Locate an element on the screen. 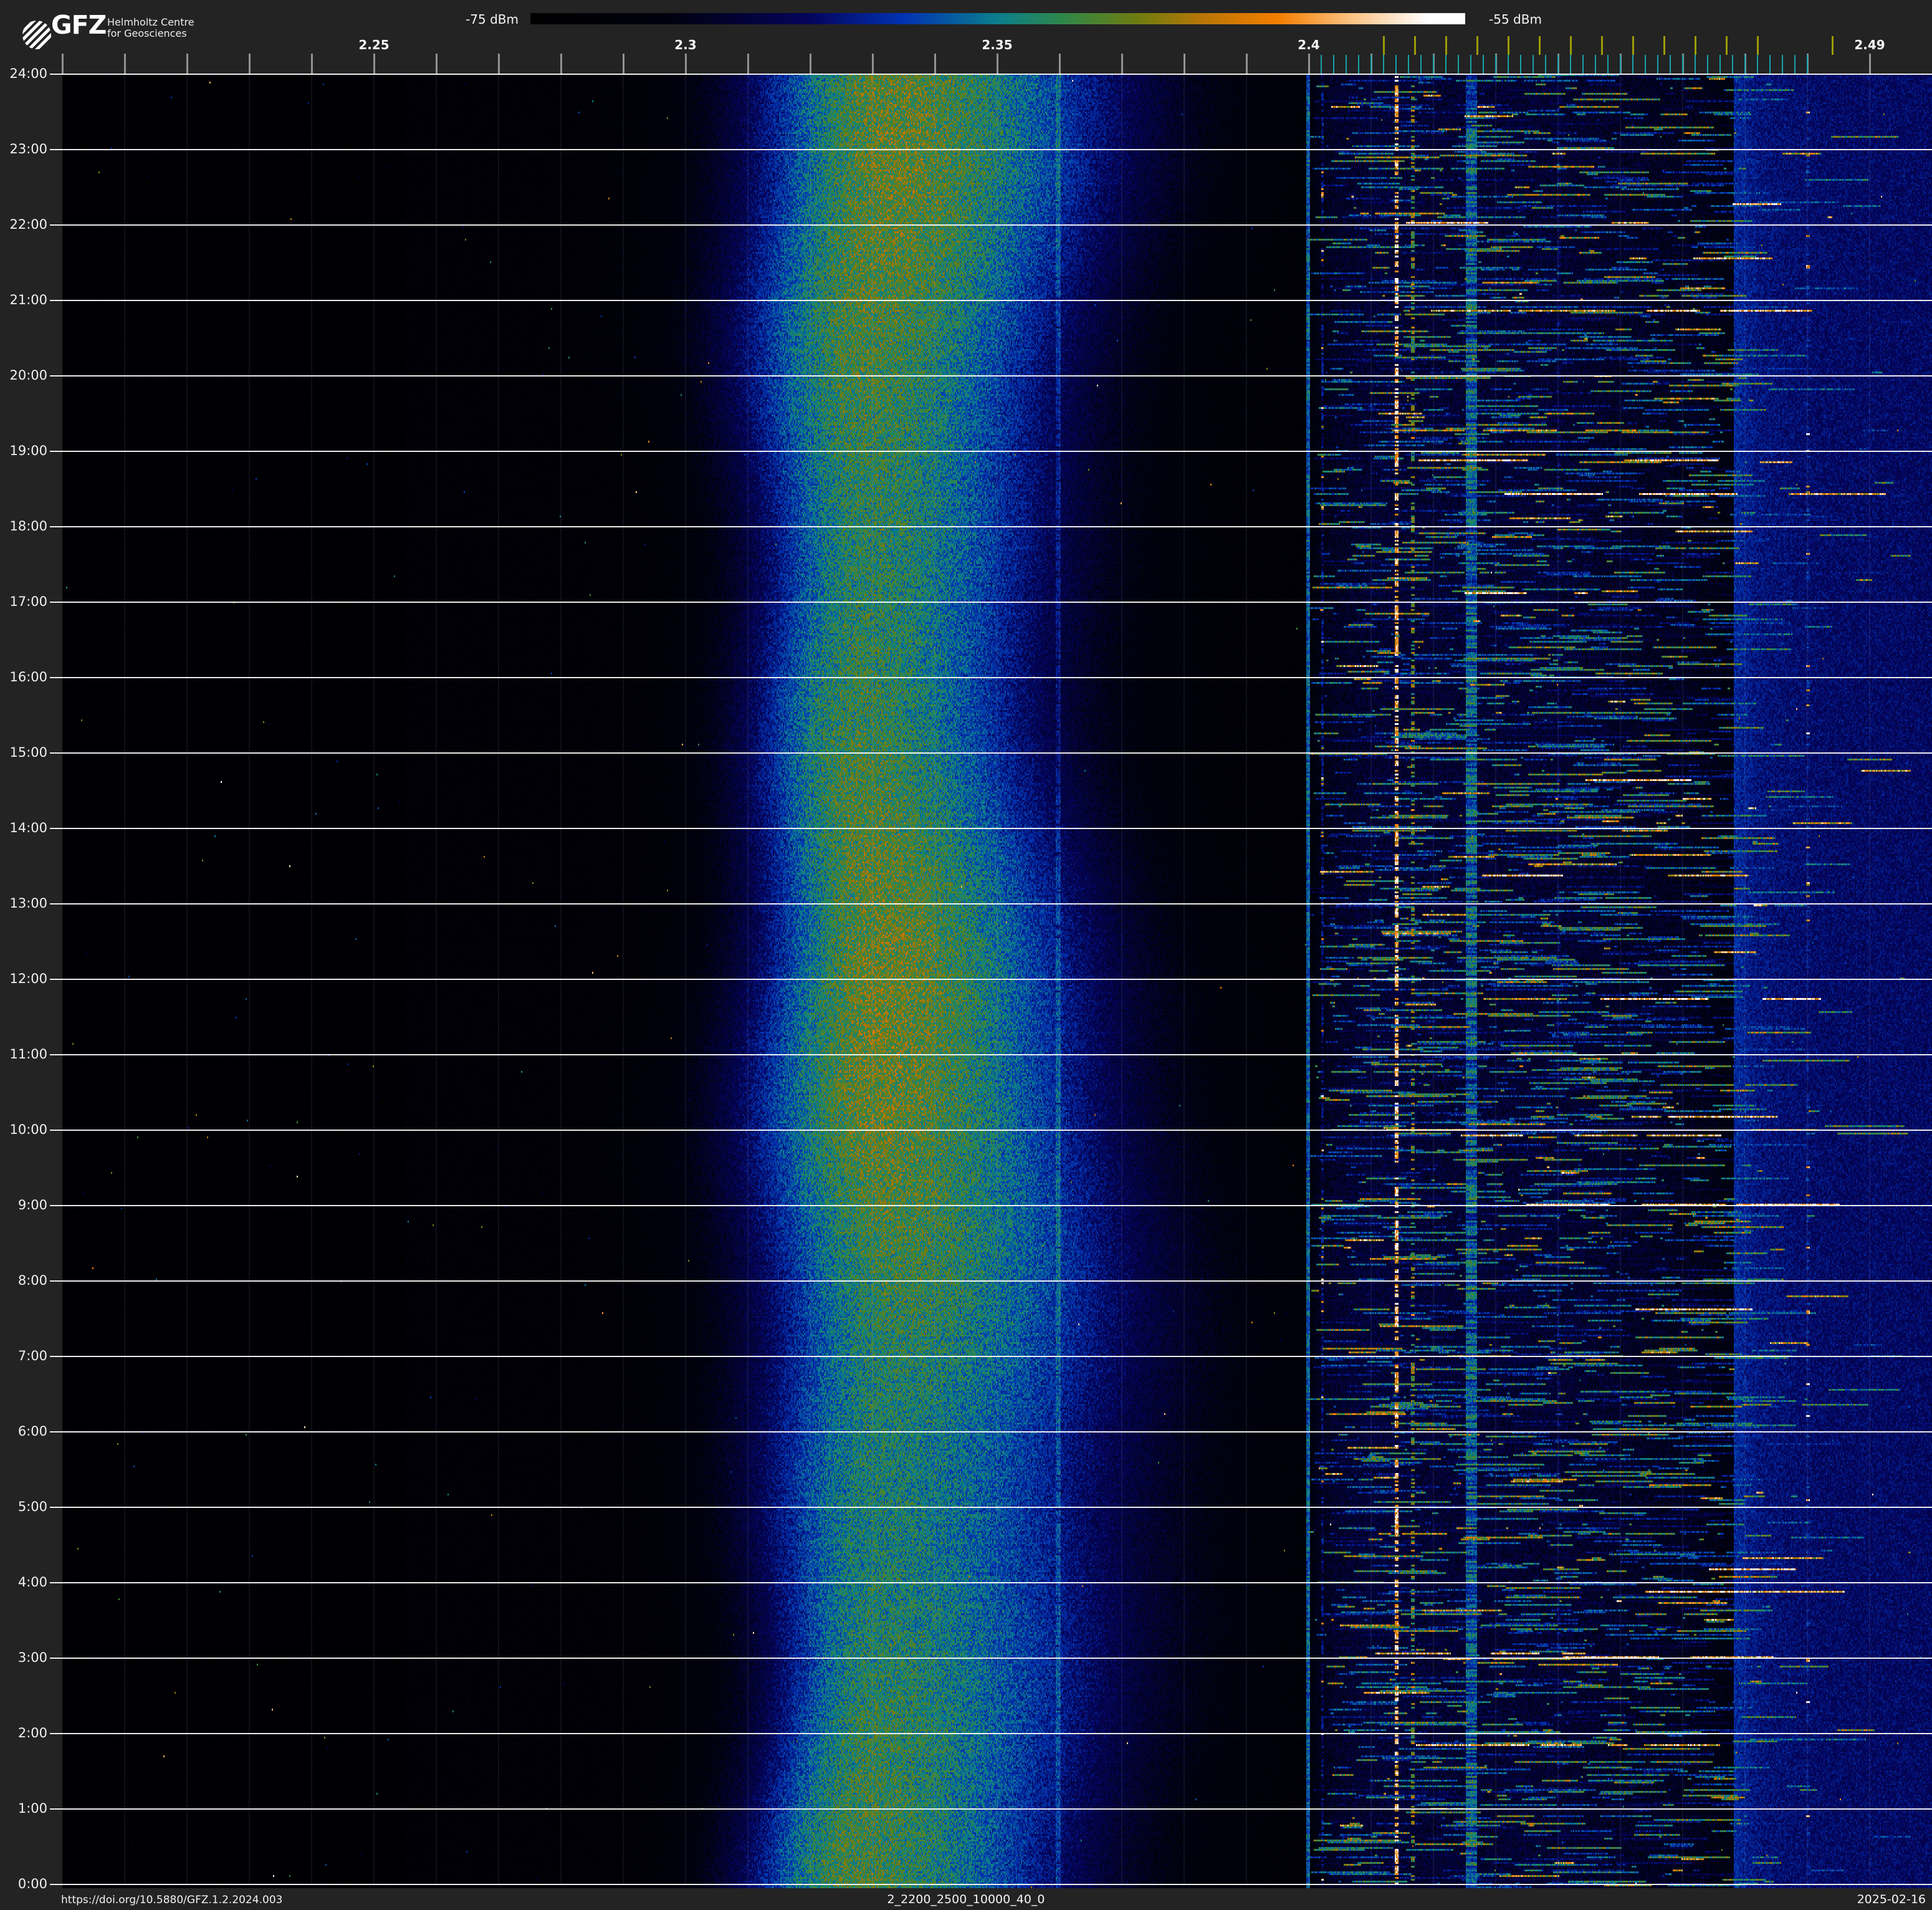  time-label: 5:00 is located at coordinates (32, 1506).